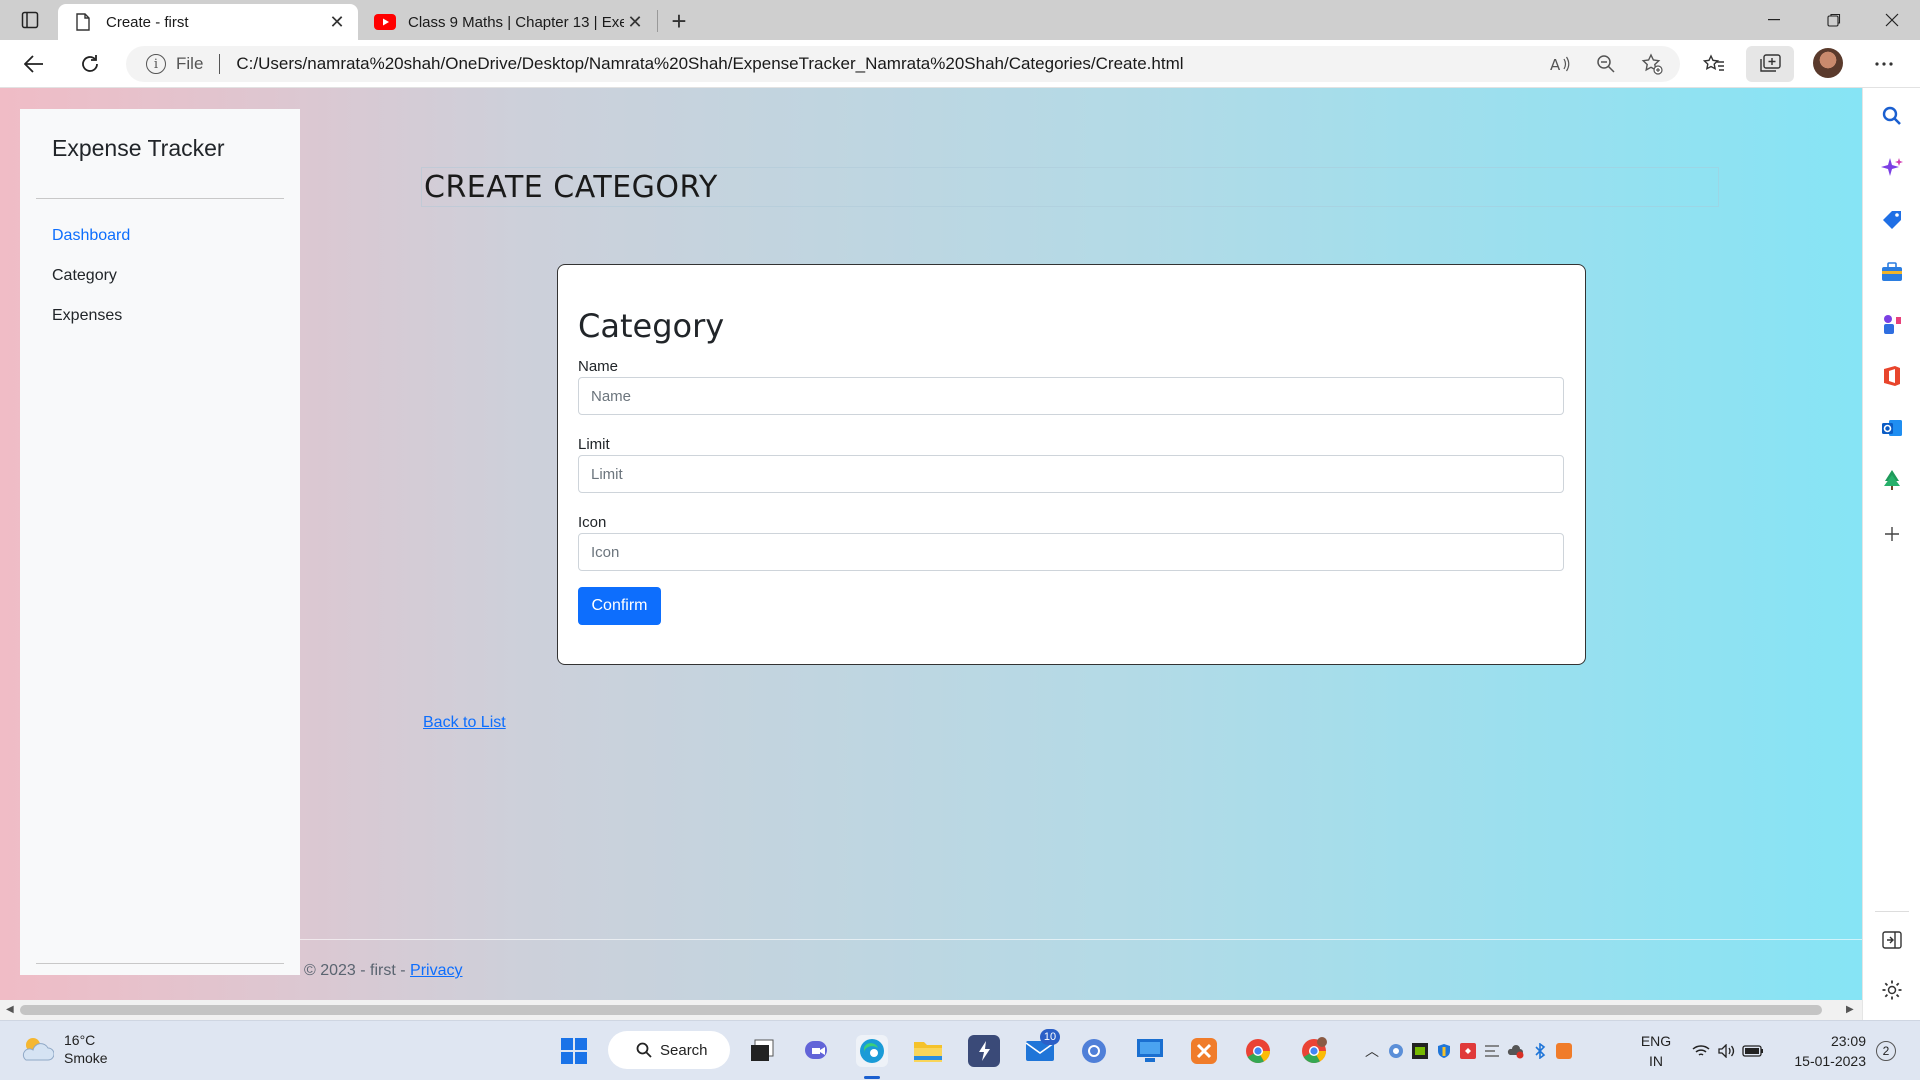 Image resolution: width=1920 pixels, height=1080 pixels. Describe the element at coordinates (220, 64) in the screenshot. I see `address-divider` at that location.